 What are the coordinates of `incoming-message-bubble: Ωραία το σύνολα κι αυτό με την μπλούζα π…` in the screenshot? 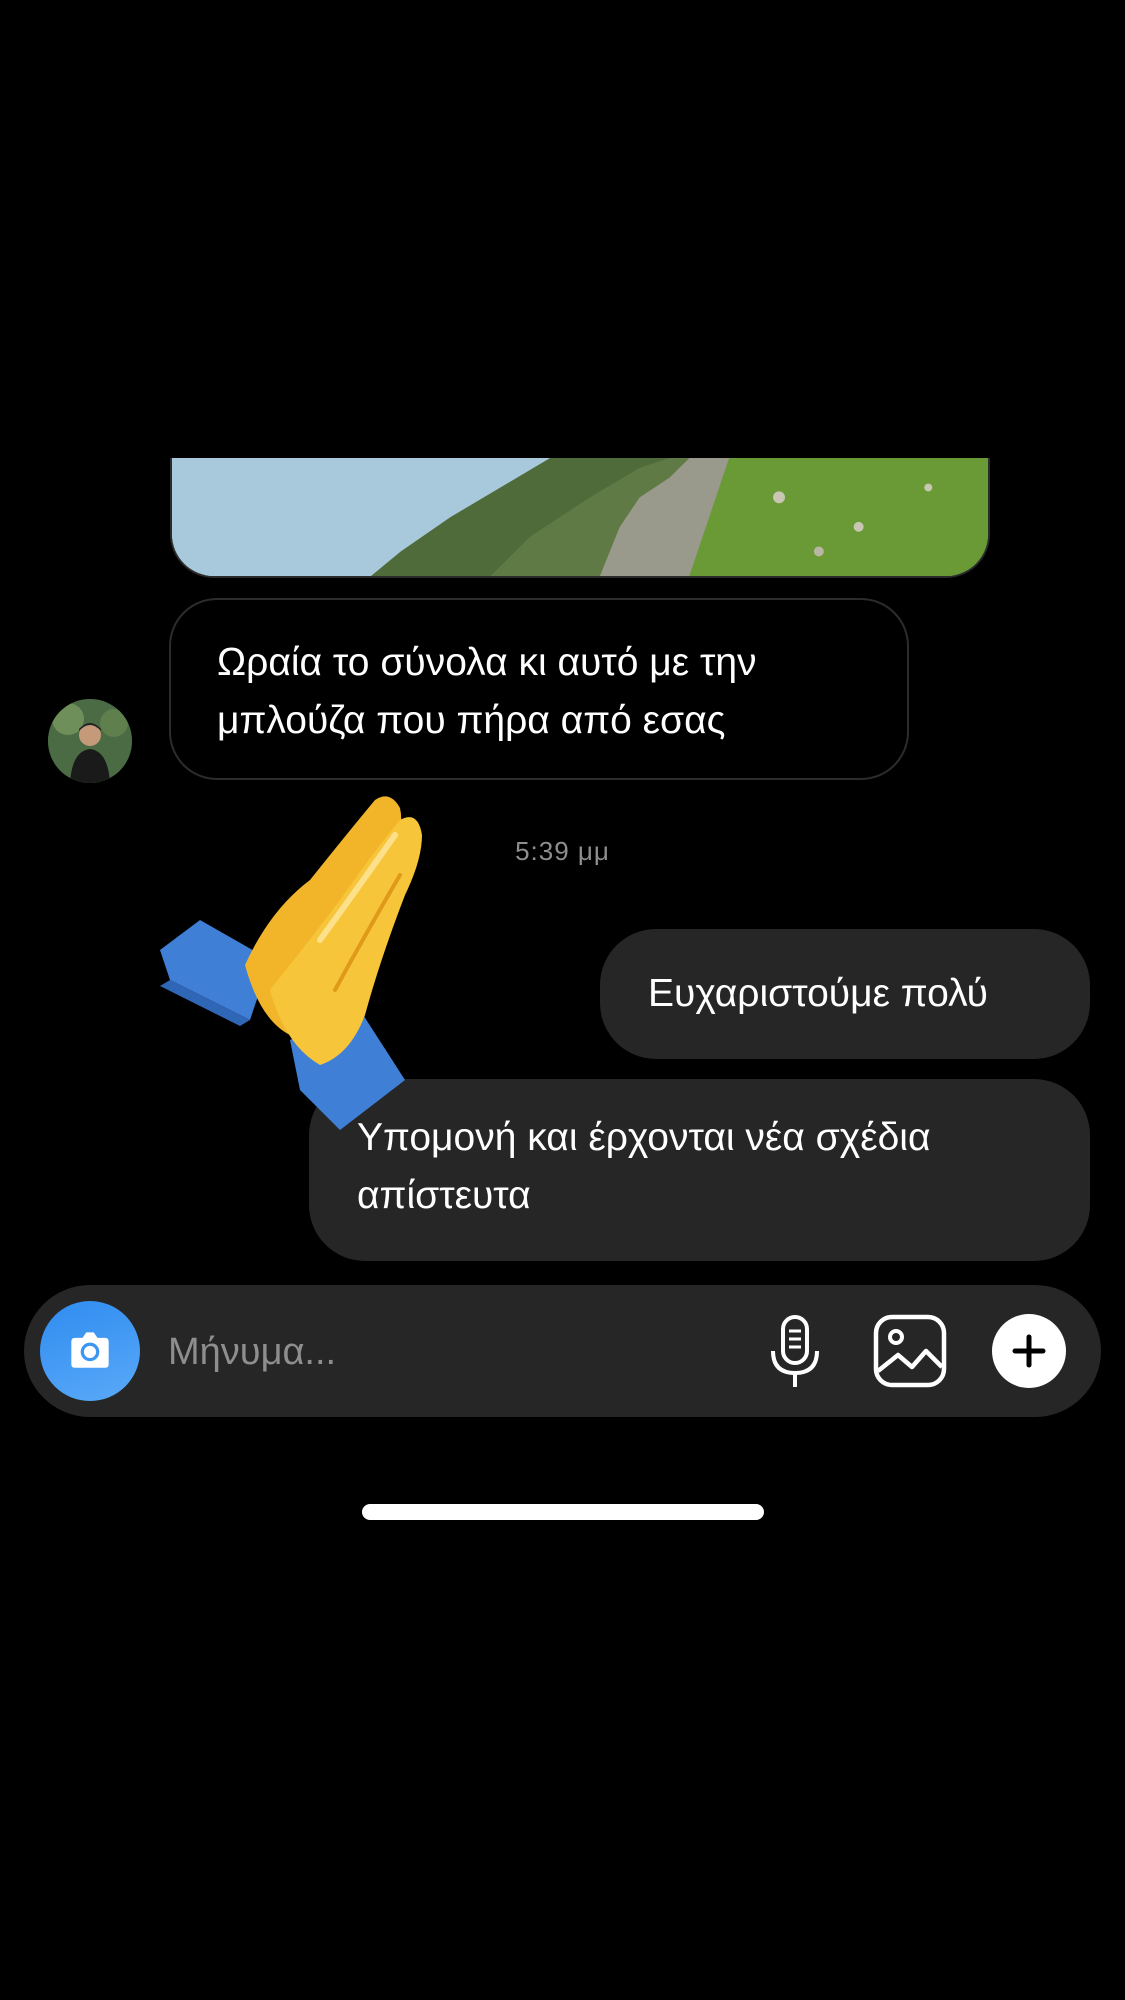 It's located at (539, 689).